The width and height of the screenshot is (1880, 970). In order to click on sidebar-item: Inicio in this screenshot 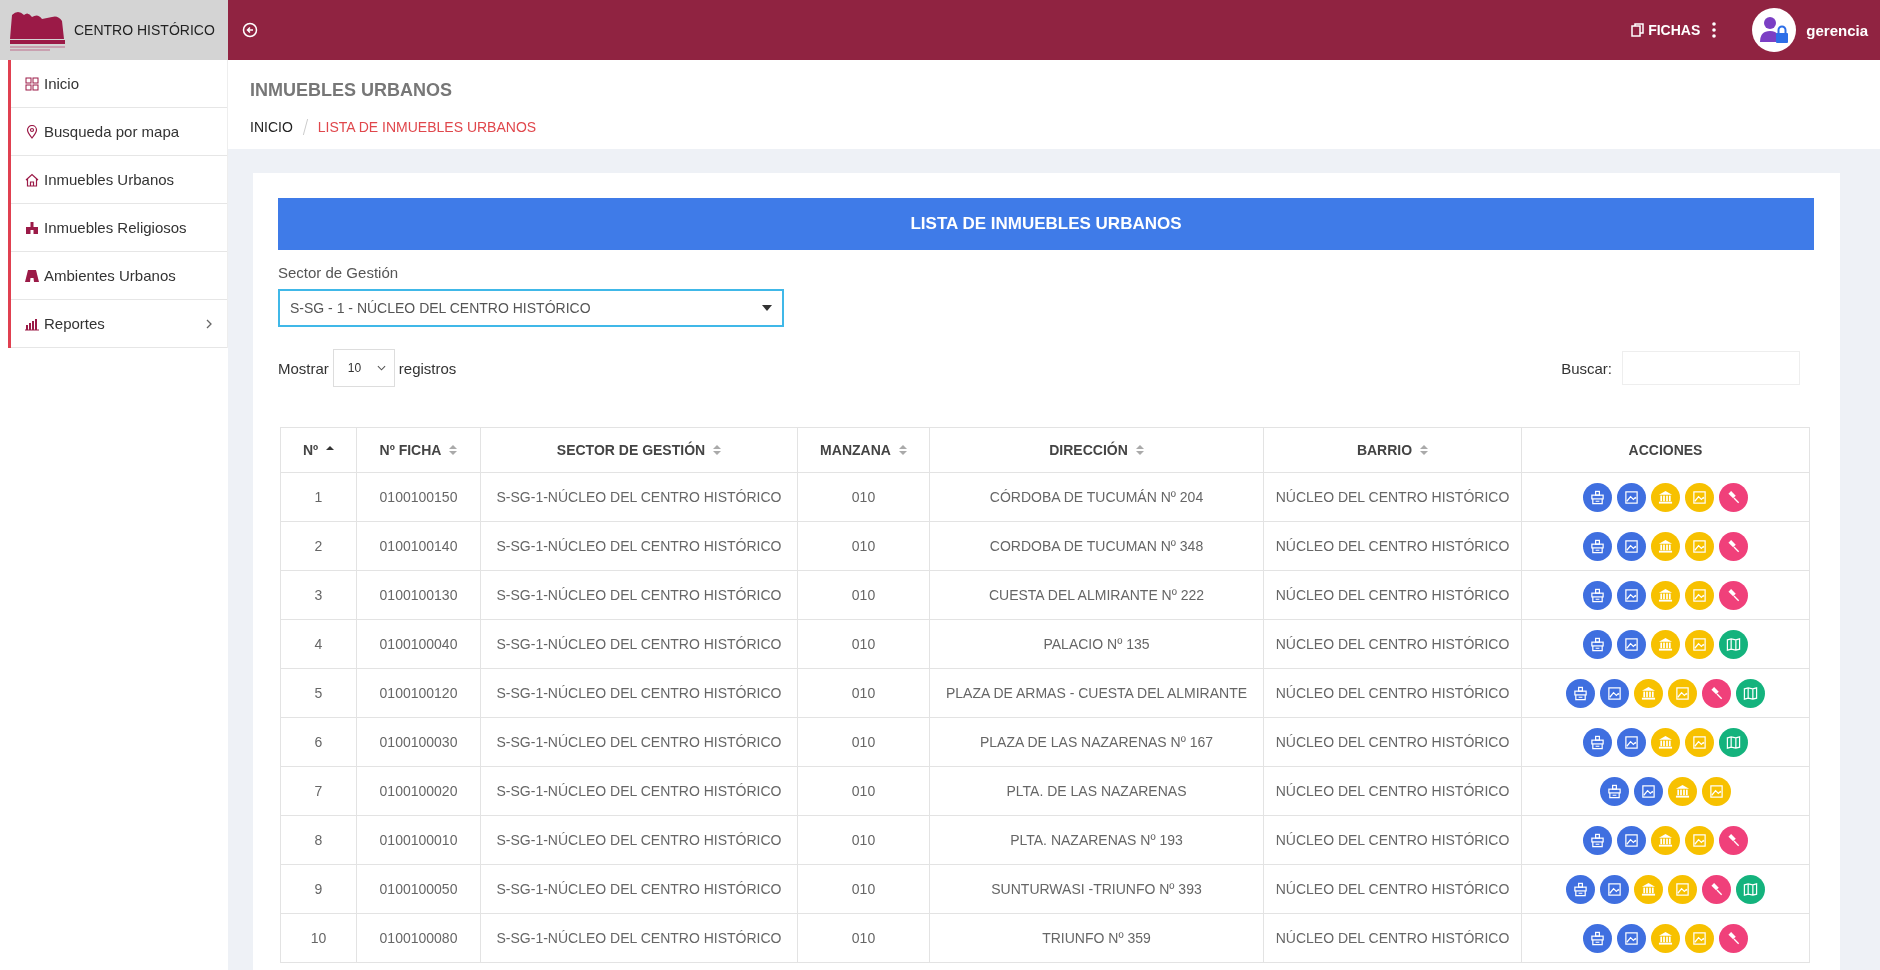, I will do `click(119, 84)`.